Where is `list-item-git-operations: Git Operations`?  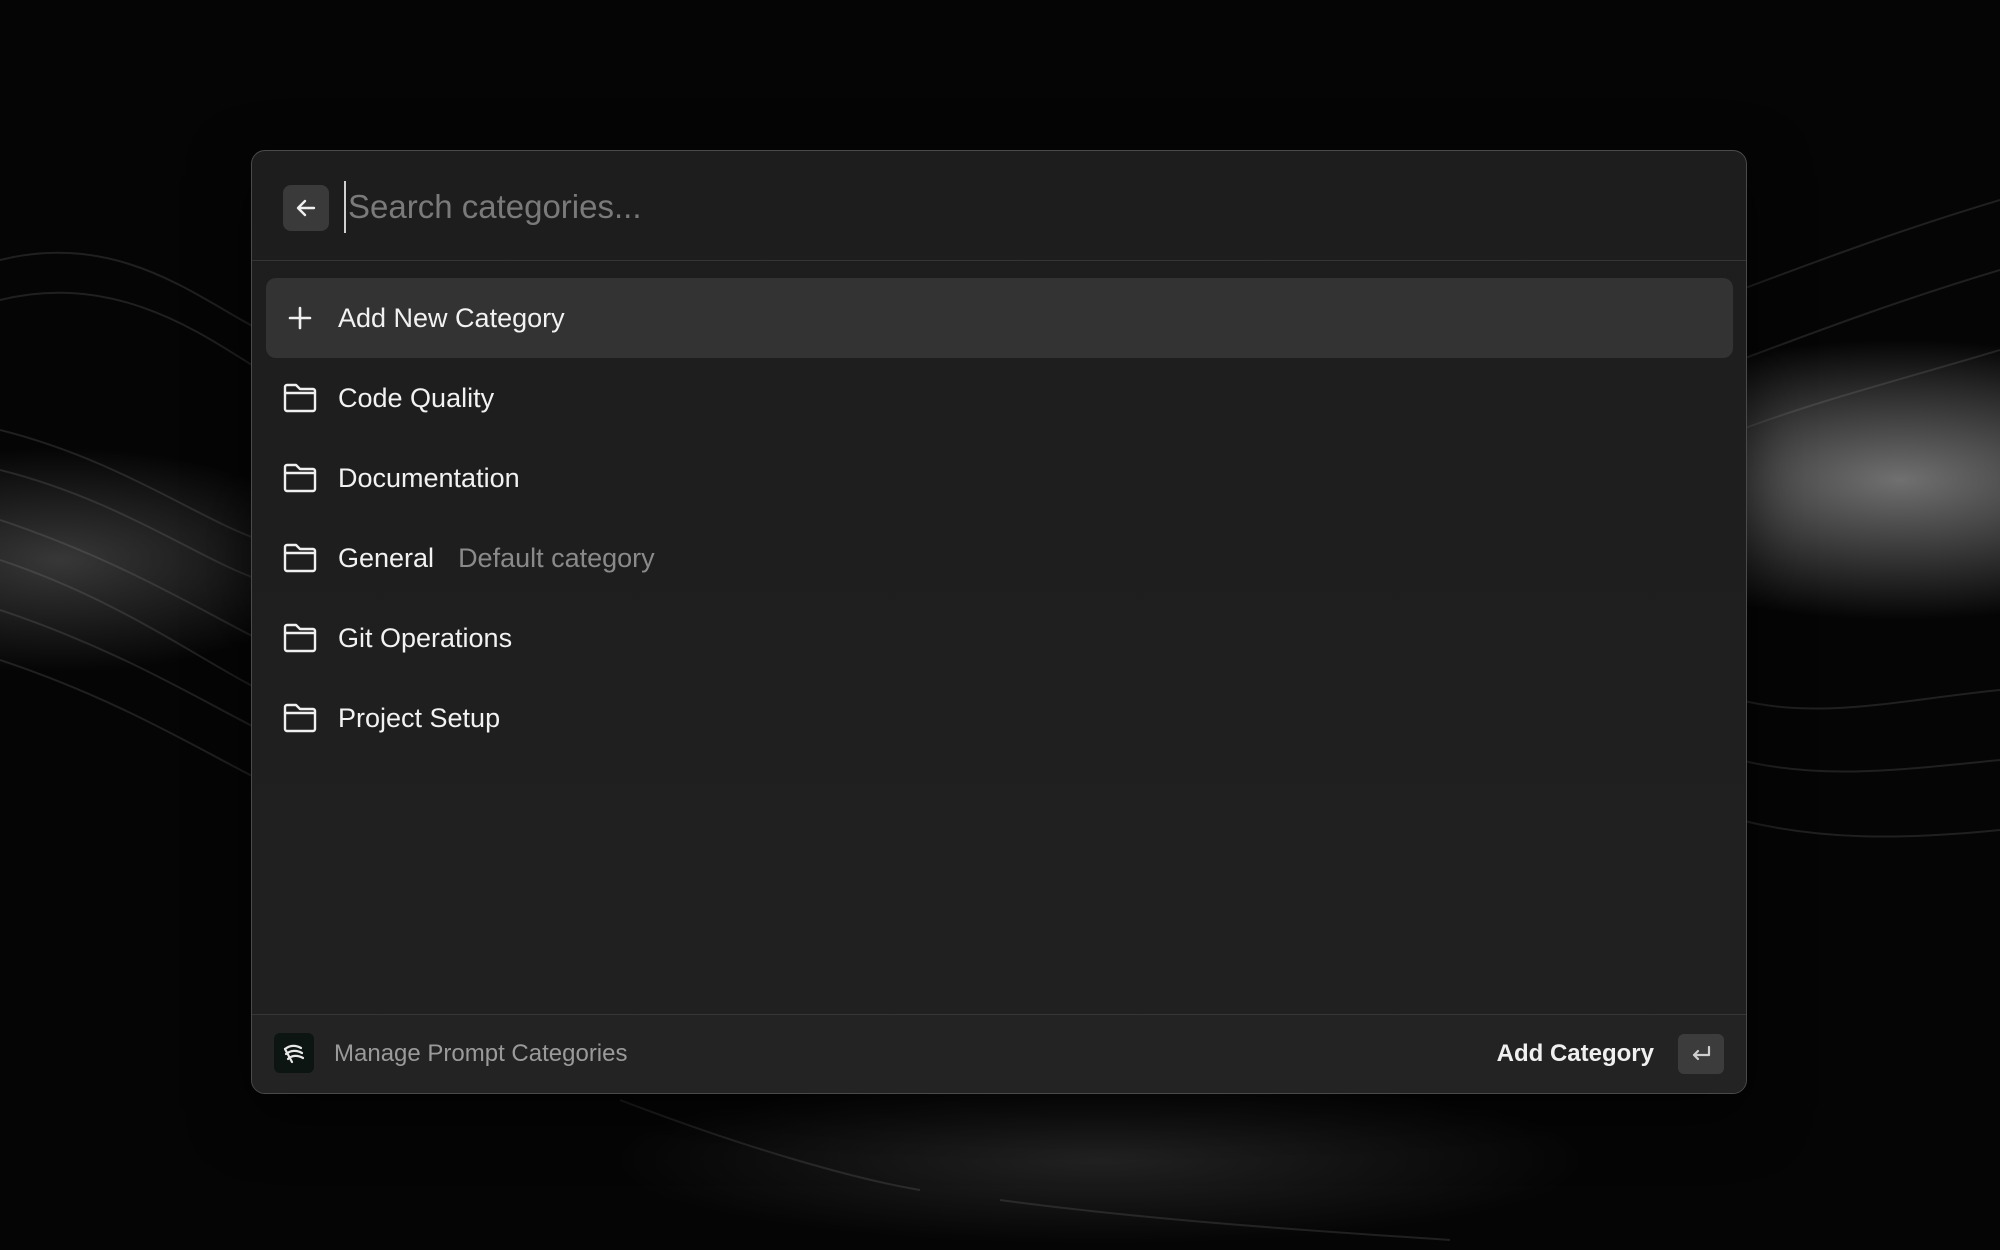
list-item-git-operations: Git Operations is located at coordinates (999, 638).